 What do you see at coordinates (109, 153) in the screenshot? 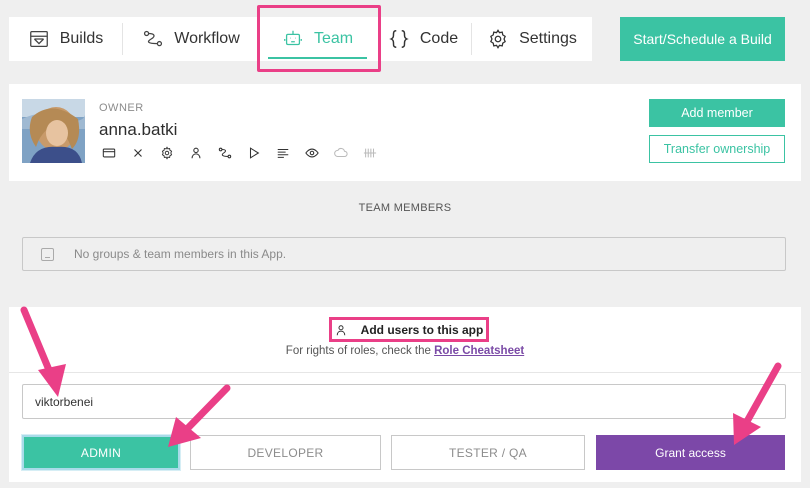
I see `card-icon` at bounding box center [109, 153].